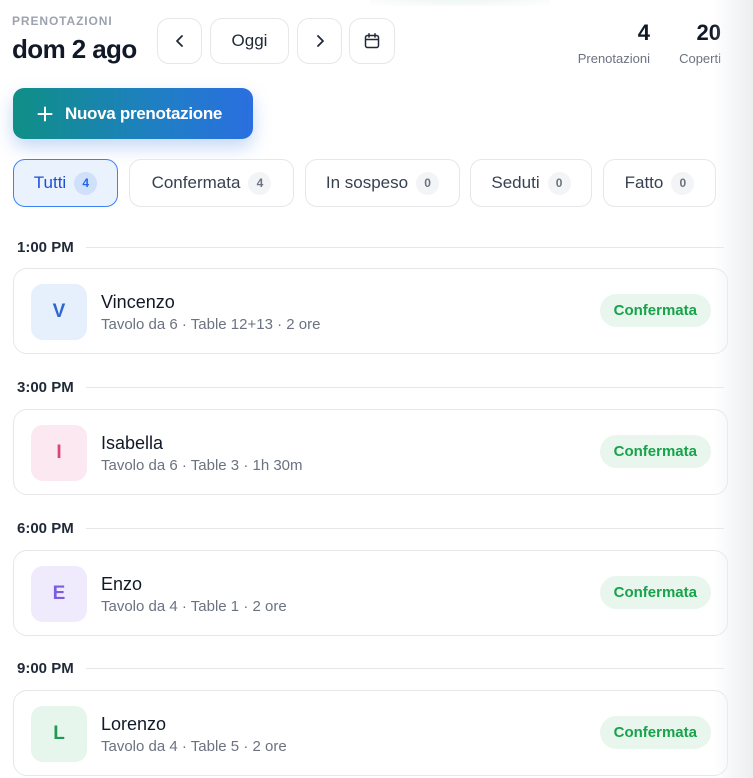 This screenshot has height=778, width=753. I want to click on new-booking-label: Nuova prenotazione, so click(144, 113).